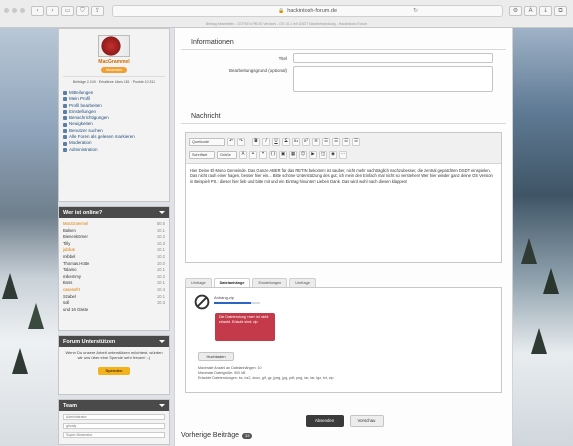 This screenshot has width=573, height=446. I want to click on bell-icon, so click(65, 118).